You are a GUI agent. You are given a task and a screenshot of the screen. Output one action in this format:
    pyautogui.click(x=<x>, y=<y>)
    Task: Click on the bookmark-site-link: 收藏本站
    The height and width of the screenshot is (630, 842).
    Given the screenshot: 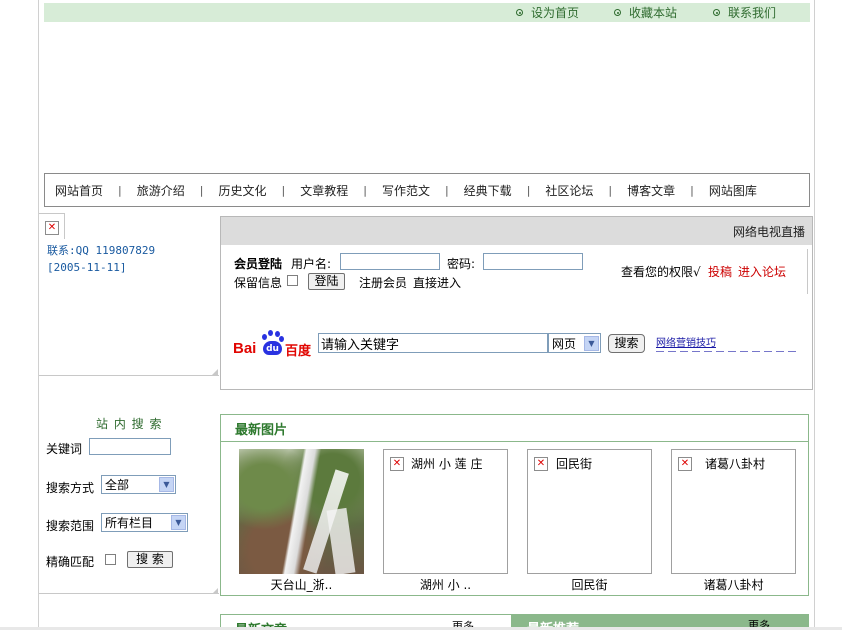 What is the action you would take?
    pyautogui.click(x=645, y=12)
    